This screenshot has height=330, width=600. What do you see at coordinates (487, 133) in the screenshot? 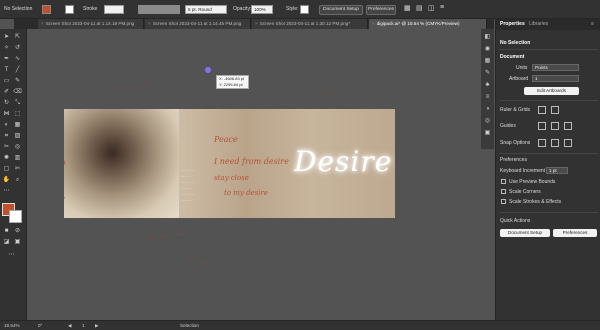
I see `graphic-styles-icon: ▣` at bounding box center [487, 133].